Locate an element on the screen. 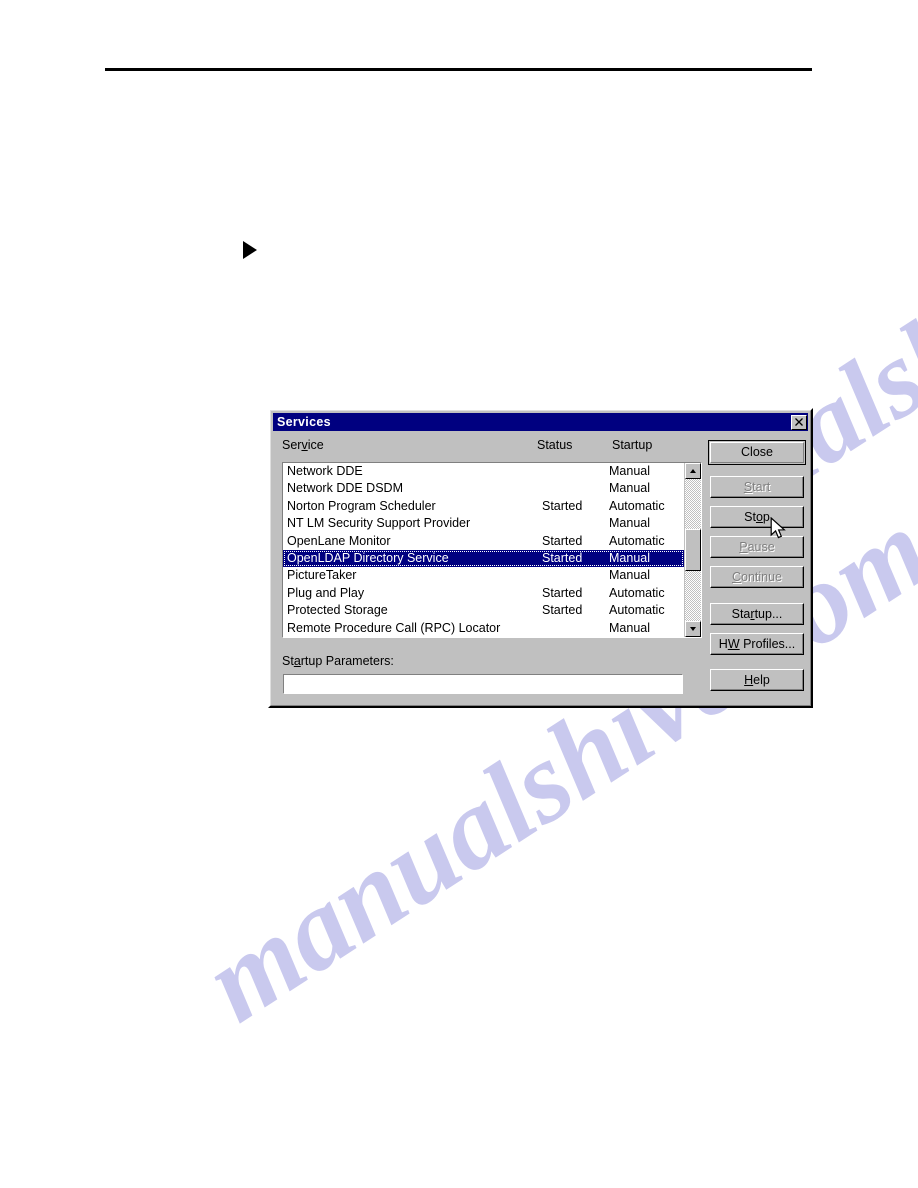 The height and width of the screenshot is (1188, 918). service-row: PictureTaker Manual is located at coordinates (483, 575).